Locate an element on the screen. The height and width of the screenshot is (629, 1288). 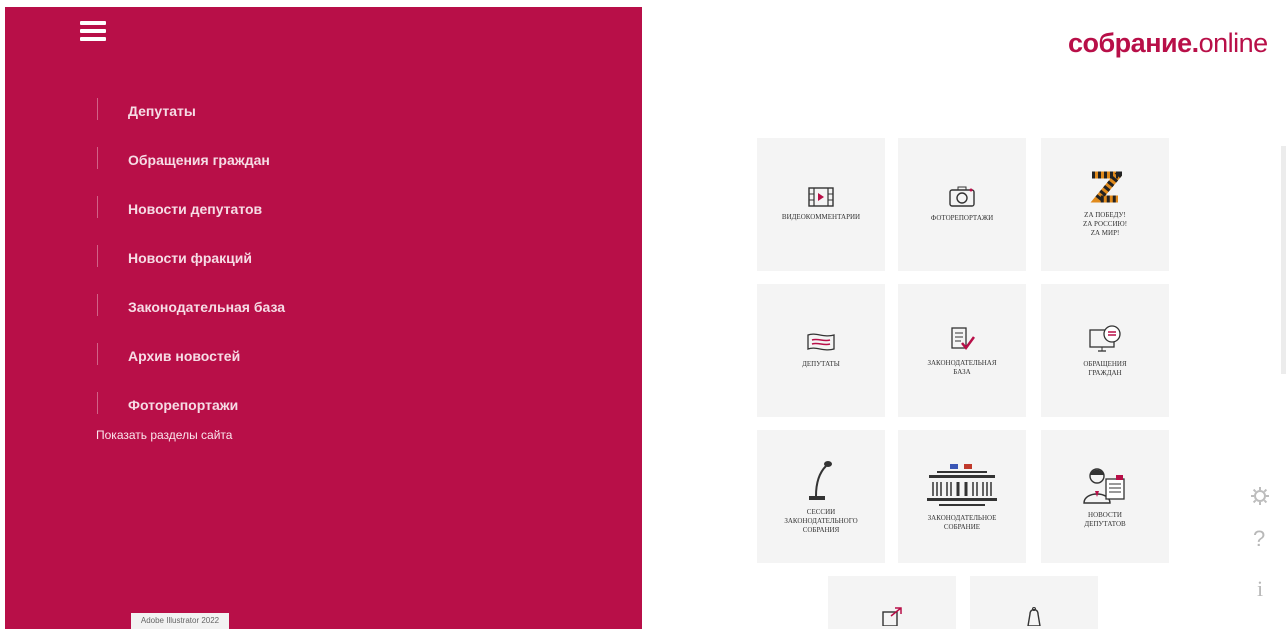
sidebar-item-news-archive: Архив новостей is located at coordinates (191, 355).